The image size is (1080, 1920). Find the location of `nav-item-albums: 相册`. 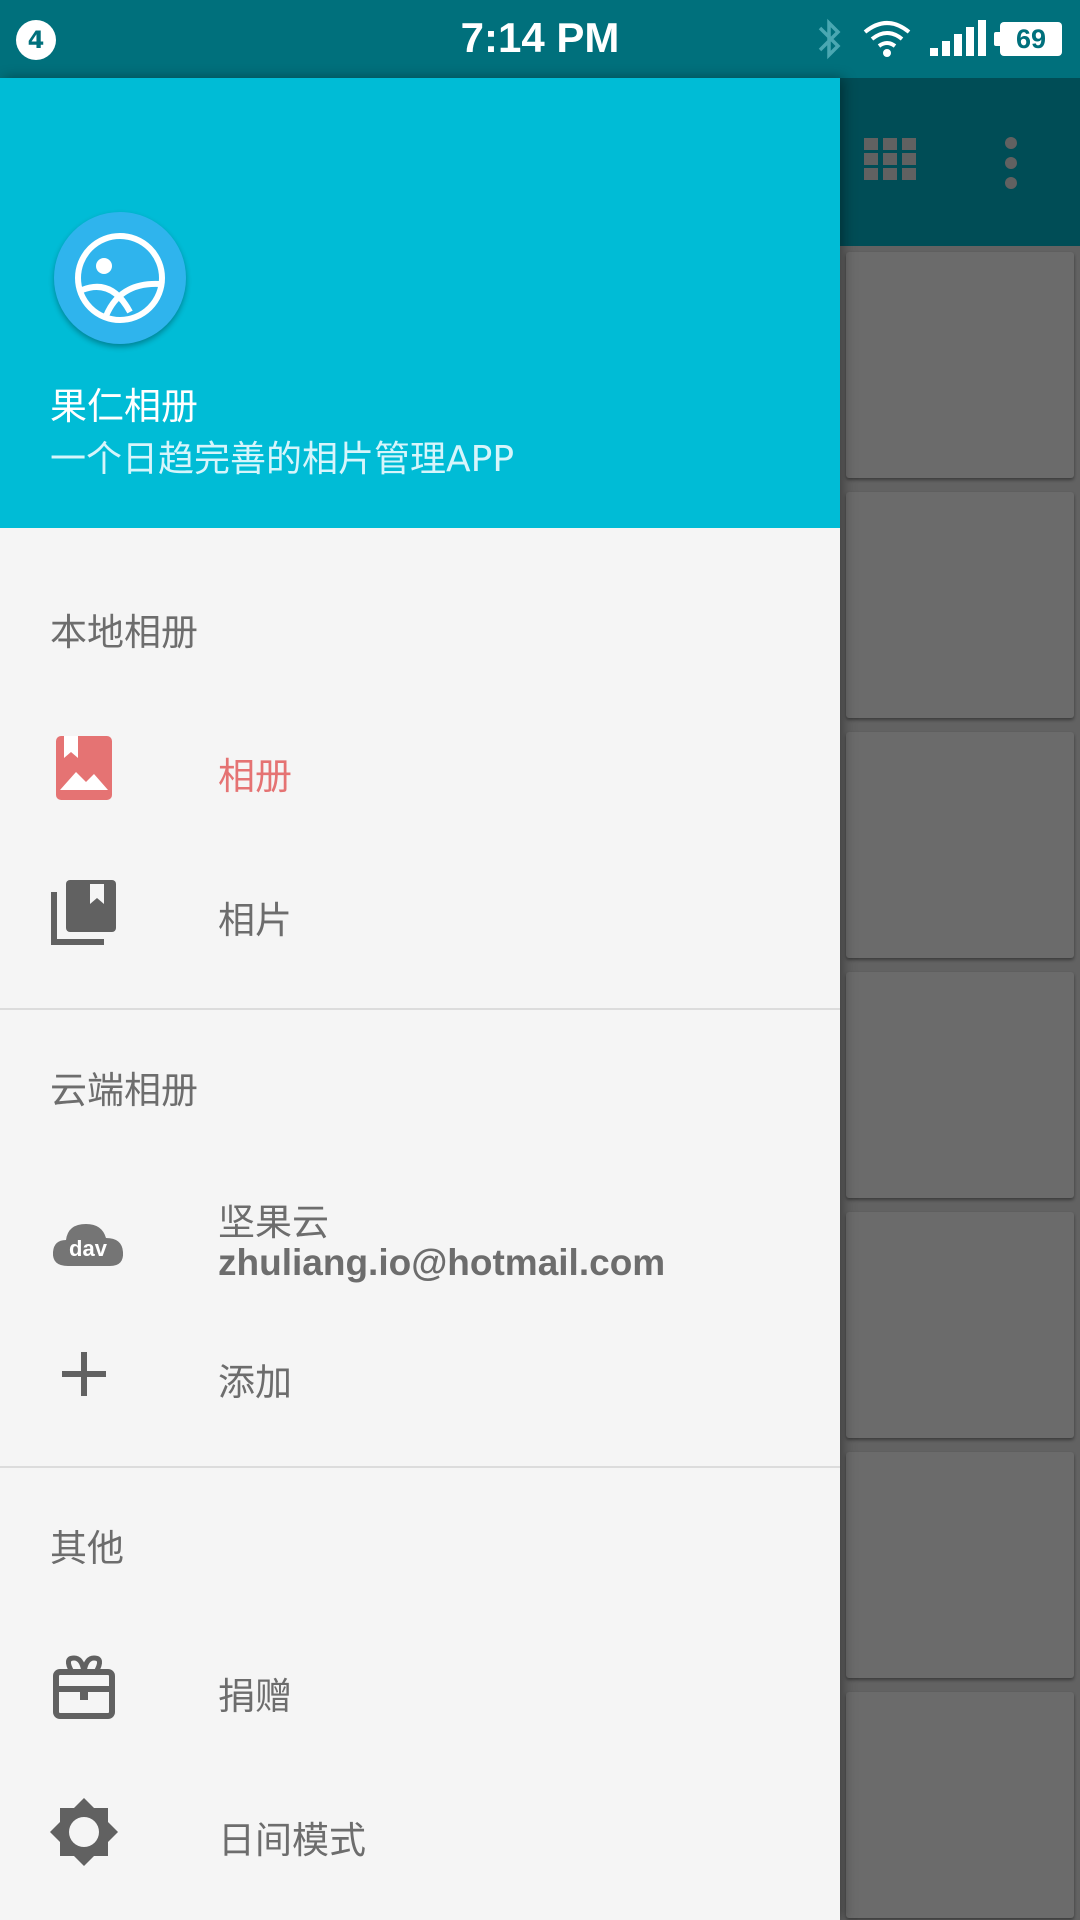

nav-item-albums: 相册 is located at coordinates (420, 768).